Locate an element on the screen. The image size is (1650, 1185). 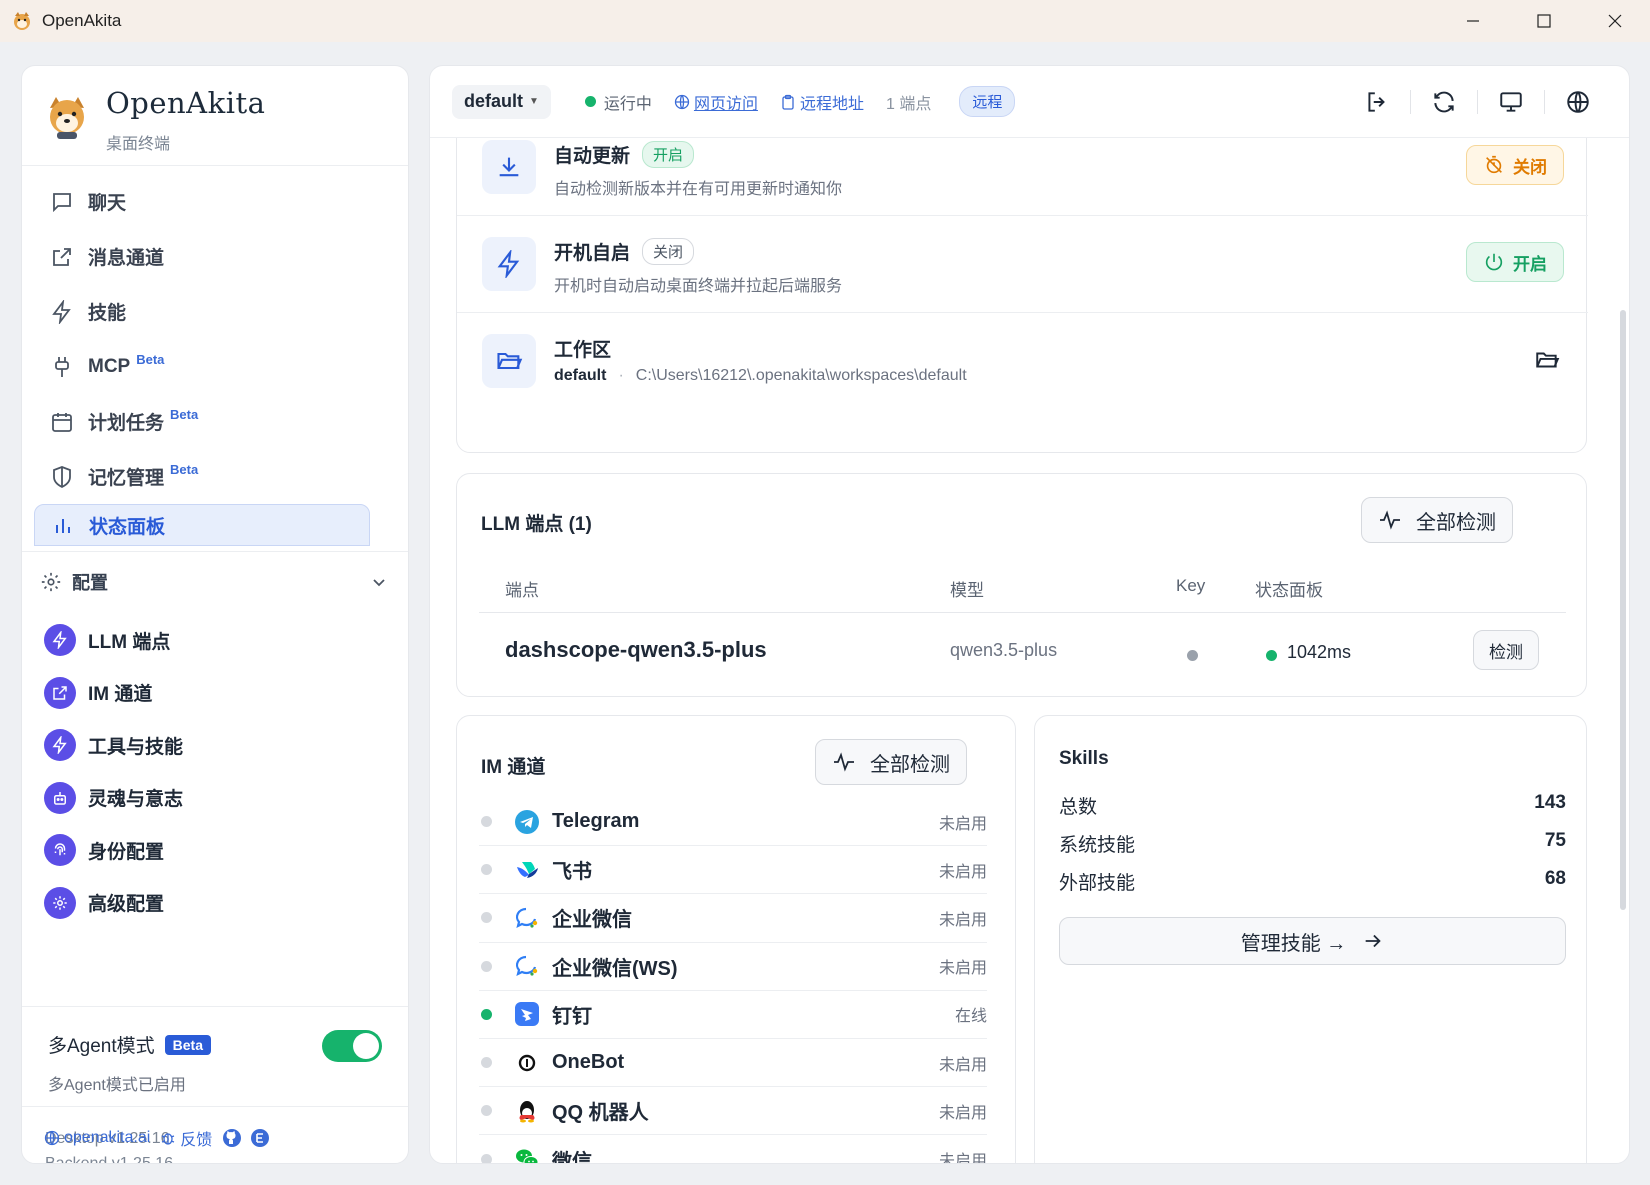
pulse-icon is located at coordinates (1390, 520).